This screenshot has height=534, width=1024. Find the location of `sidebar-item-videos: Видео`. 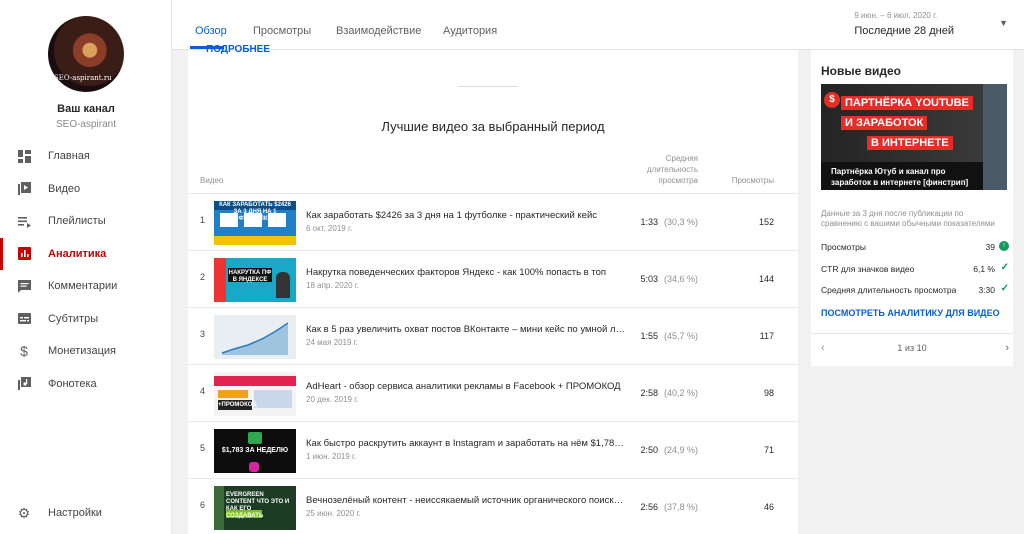

sidebar-item-videos: Видео is located at coordinates (85, 189).